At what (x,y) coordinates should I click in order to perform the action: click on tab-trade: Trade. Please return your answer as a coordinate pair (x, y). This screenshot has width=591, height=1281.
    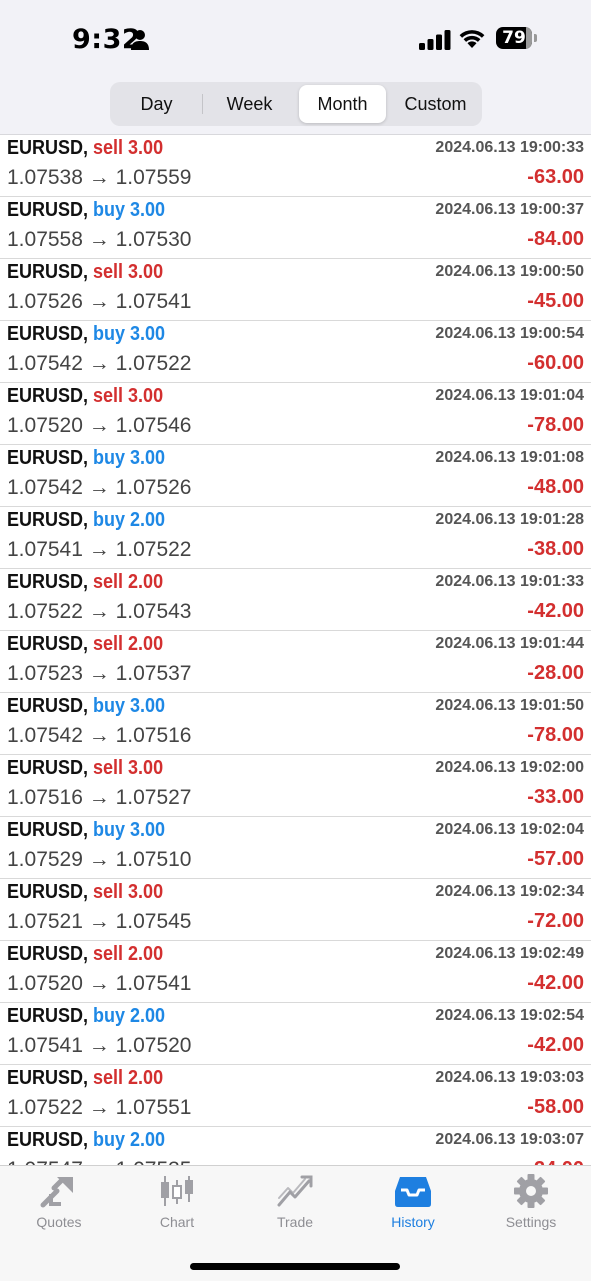
    Looking at the image, I should click on (295, 1209).